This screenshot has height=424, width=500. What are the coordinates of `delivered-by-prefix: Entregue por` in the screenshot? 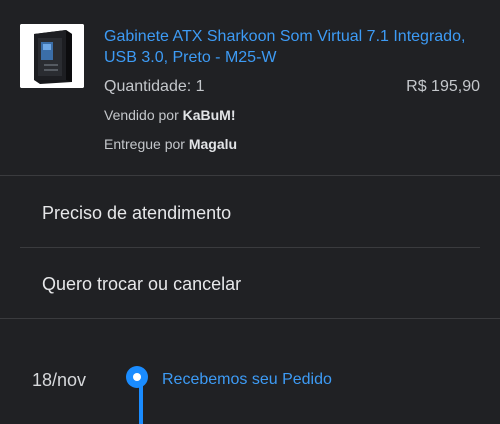 It's located at (146, 144).